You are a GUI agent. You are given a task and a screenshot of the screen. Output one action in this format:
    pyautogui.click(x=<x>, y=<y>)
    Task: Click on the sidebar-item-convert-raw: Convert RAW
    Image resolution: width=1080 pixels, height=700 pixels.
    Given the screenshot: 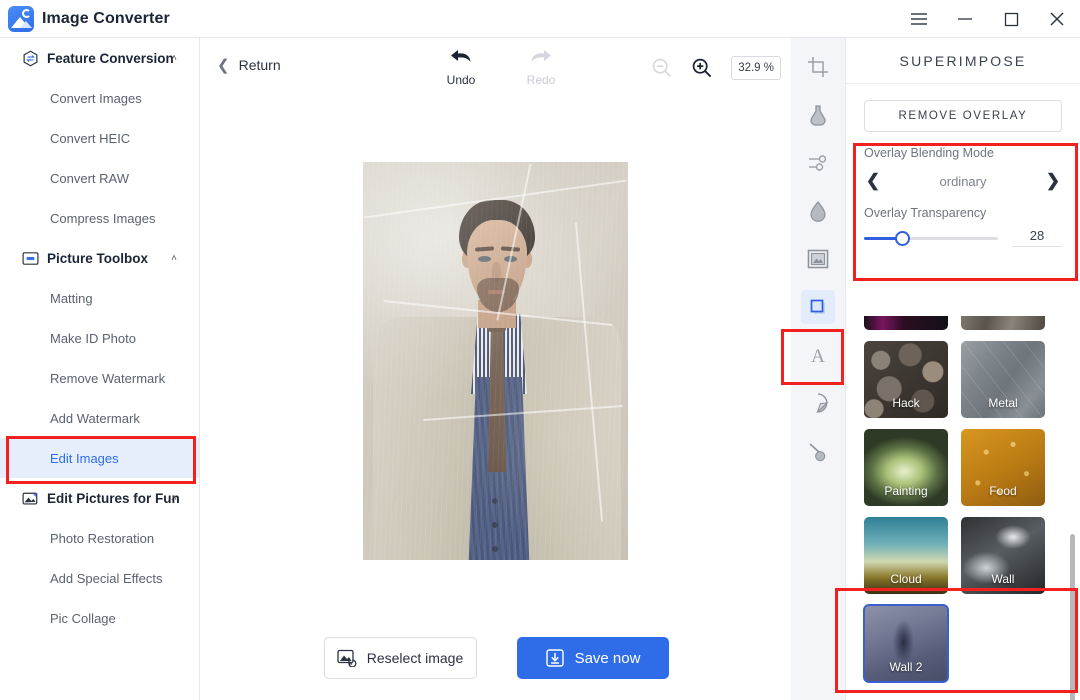 What is the action you would take?
    pyautogui.click(x=99, y=178)
    